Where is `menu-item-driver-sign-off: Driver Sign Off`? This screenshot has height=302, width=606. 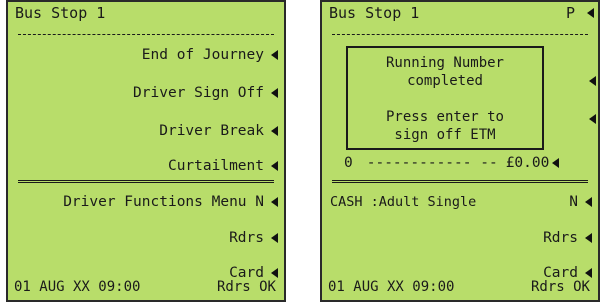 menu-item-driver-sign-off: Driver Sign Off is located at coordinates (143, 93).